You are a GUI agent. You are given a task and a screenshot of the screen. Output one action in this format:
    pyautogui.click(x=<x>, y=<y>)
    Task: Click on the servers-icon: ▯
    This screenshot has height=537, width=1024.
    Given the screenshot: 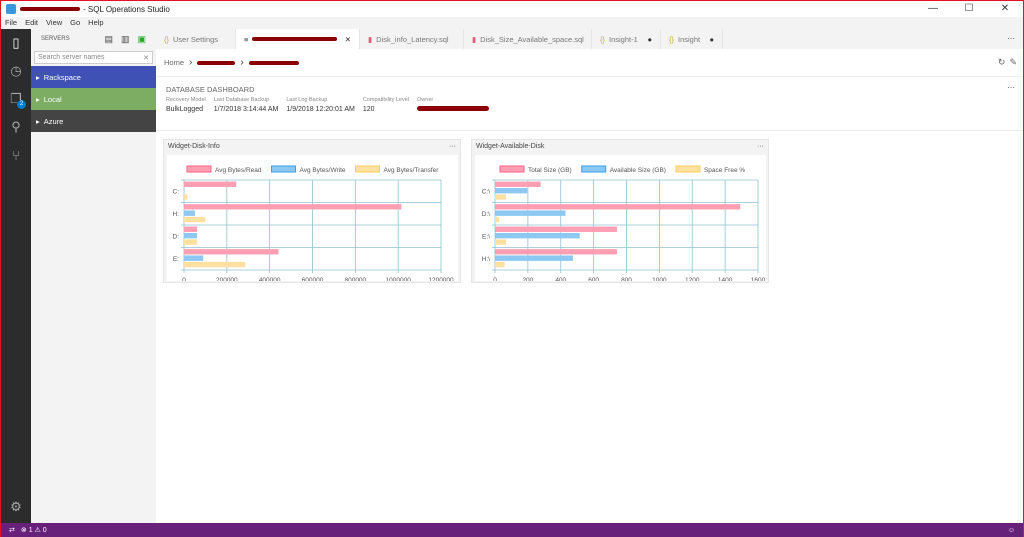 What is the action you would take?
    pyautogui.click(x=16, y=43)
    